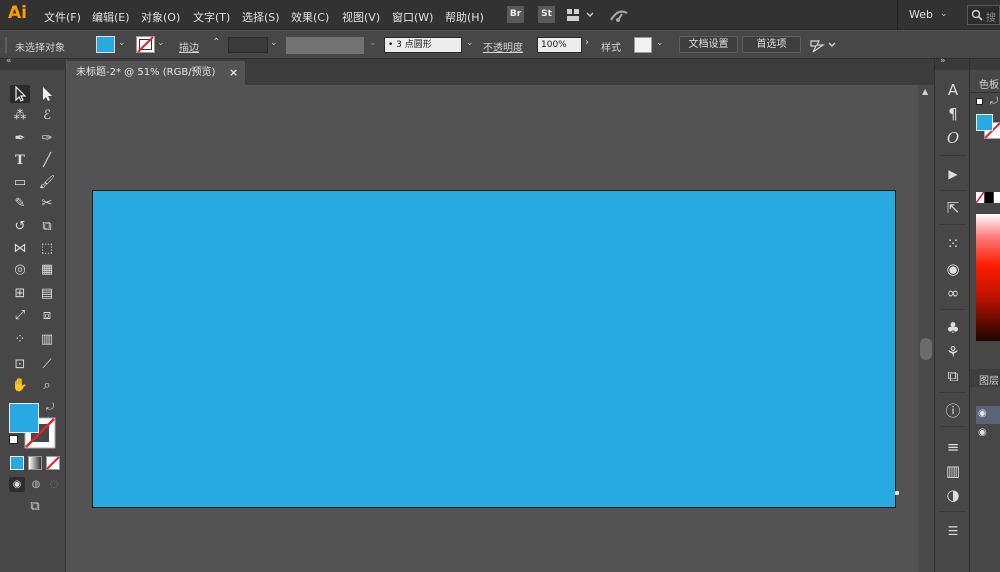 This screenshot has height=572, width=1000. Describe the element at coordinates (47, 116) in the screenshot. I see `lasso-tool-icon: ℰ` at that location.